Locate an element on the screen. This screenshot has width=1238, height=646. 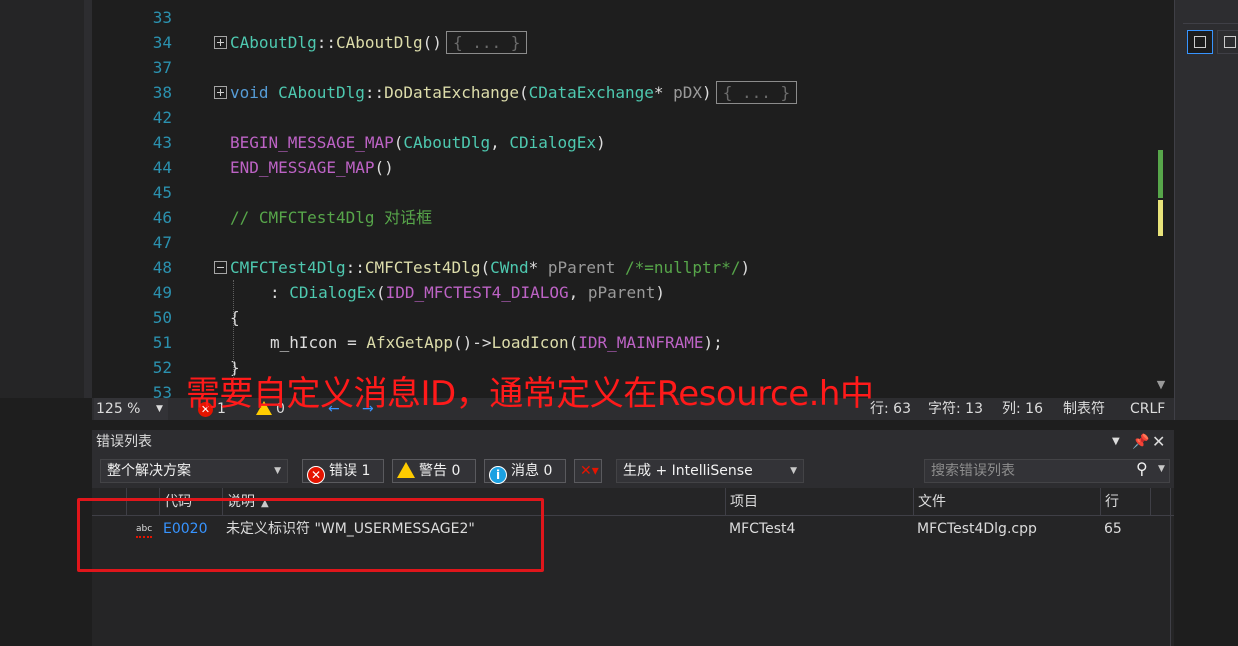
warnings-filter-label: 警告 0 is located at coordinates (440, 471).